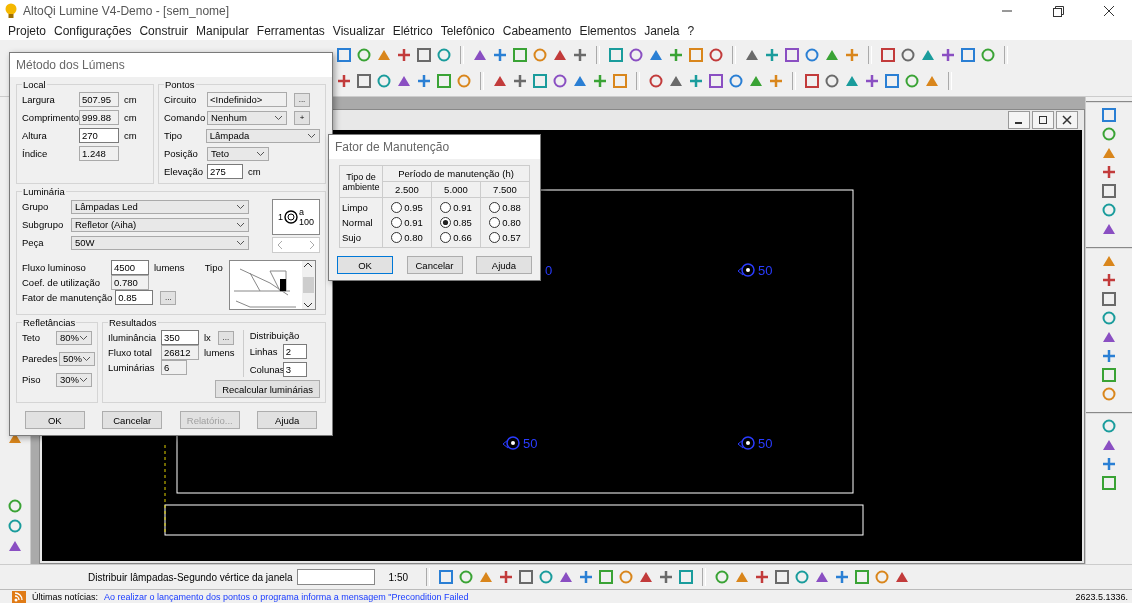 The image size is (1132, 603). What do you see at coordinates (505, 237) in the screenshot?
I see `radio-option: 0.57` at bounding box center [505, 237].